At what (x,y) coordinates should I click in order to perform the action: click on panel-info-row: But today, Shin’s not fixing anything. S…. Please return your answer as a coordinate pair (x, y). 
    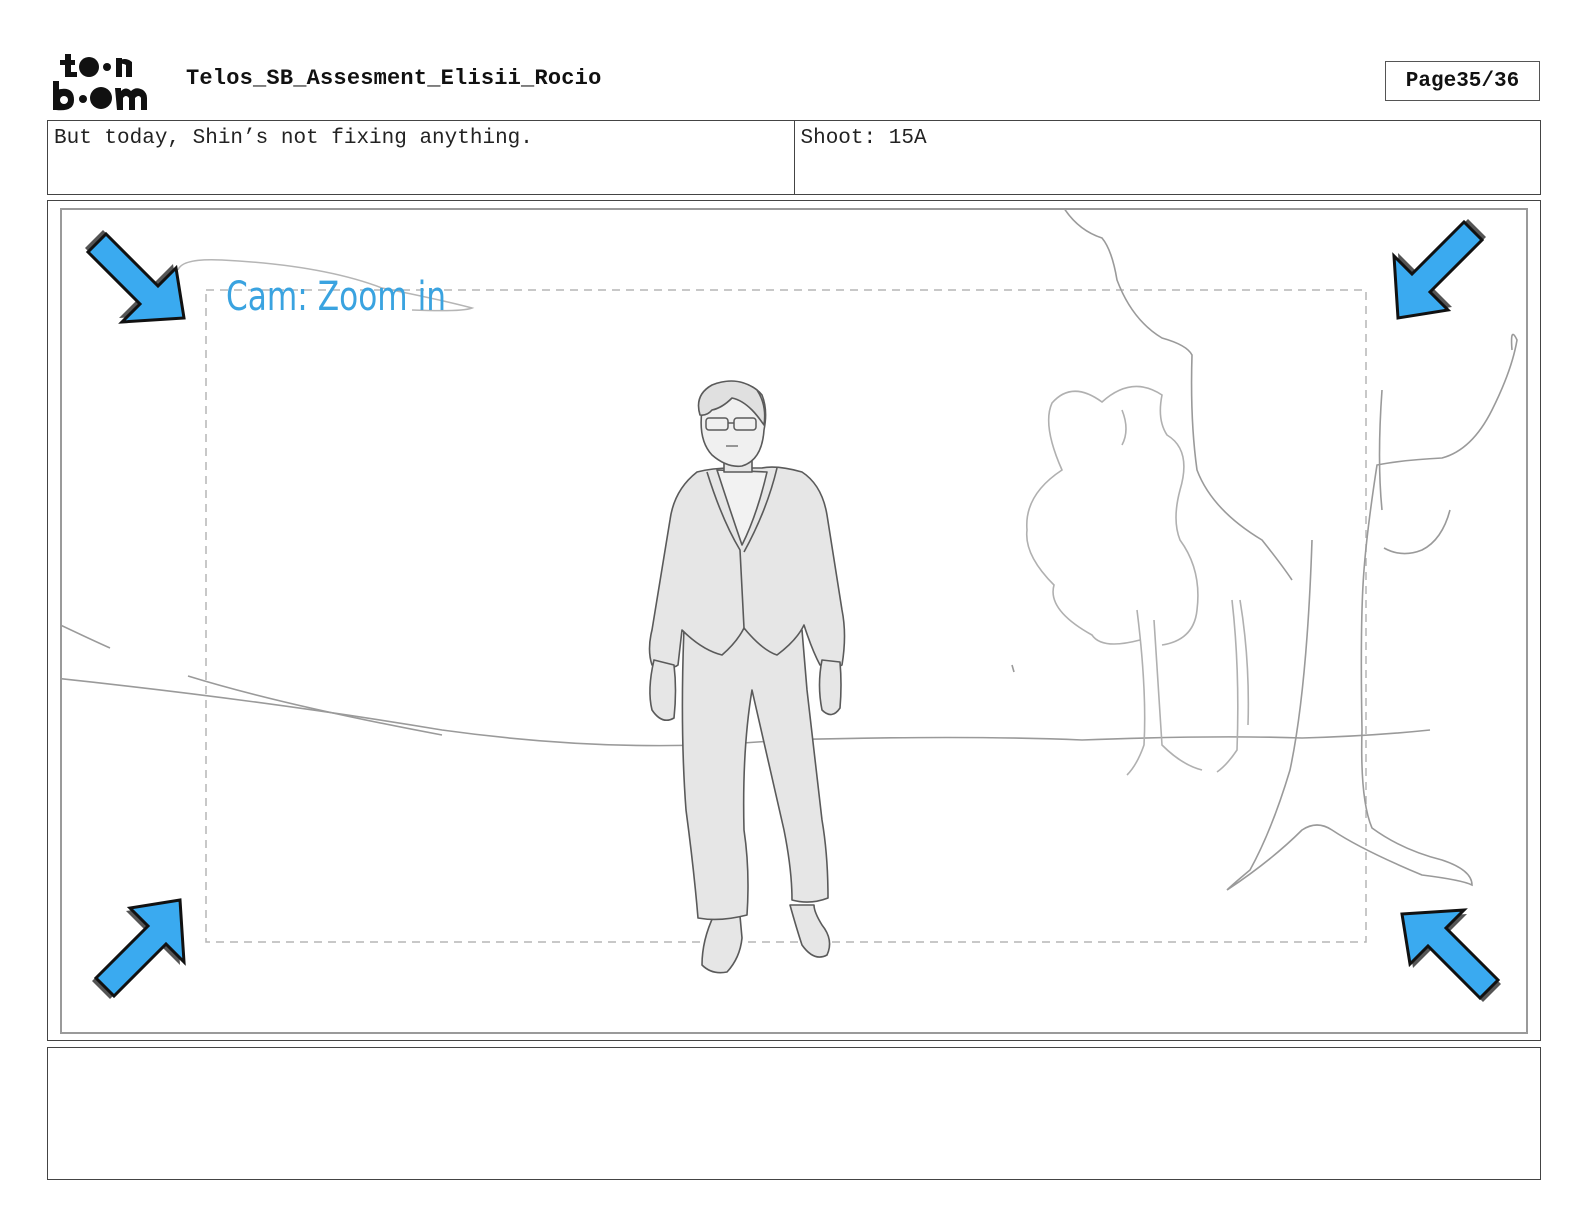
    Looking at the image, I should click on (794, 157).